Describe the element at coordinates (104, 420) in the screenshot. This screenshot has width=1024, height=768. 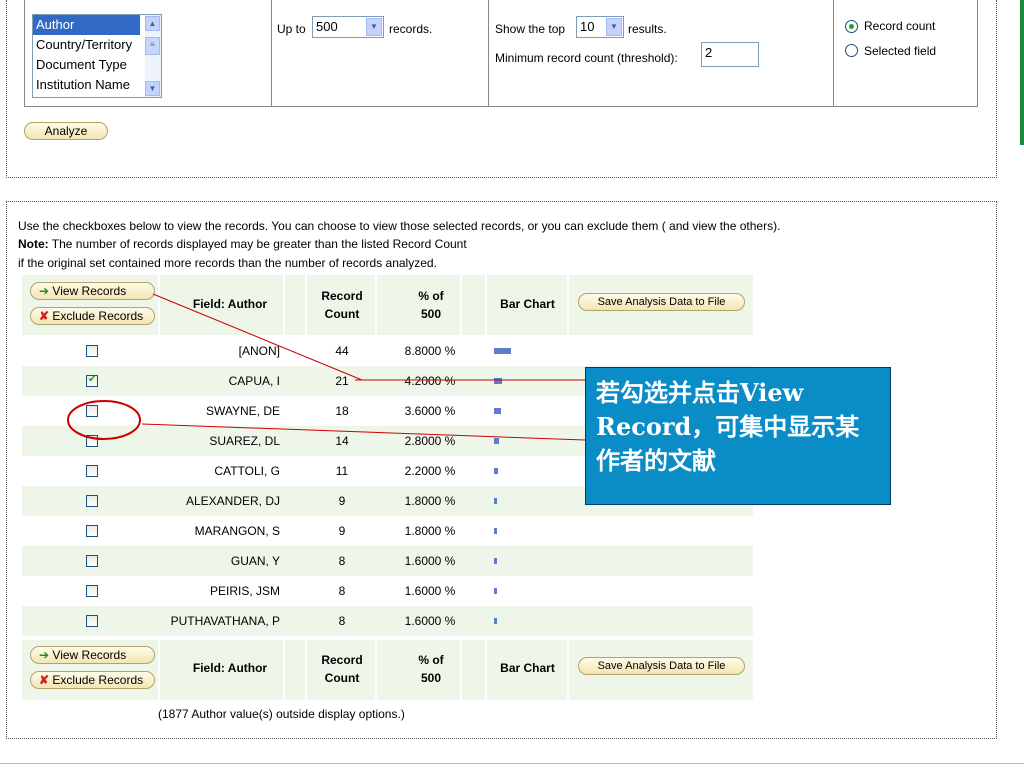
I see `highlight-ellipse` at that location.